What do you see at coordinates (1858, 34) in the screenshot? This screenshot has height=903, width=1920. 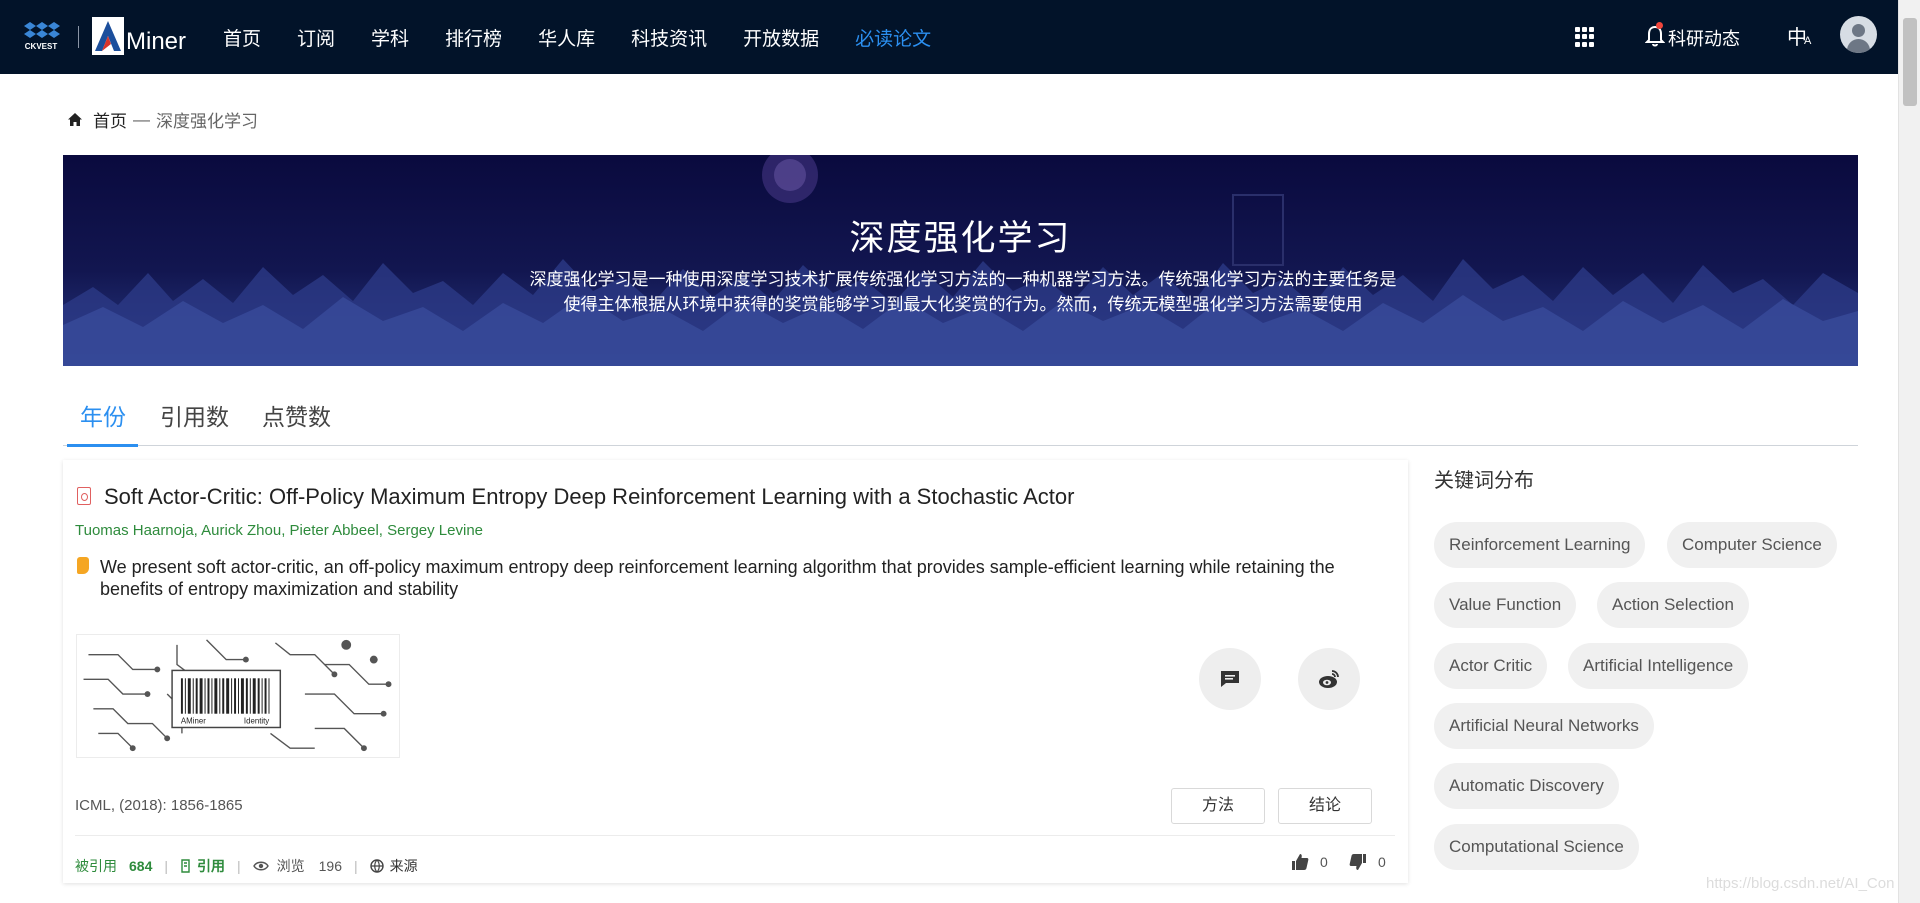 I see `user-avatar` at bounding box center [1858, 34].